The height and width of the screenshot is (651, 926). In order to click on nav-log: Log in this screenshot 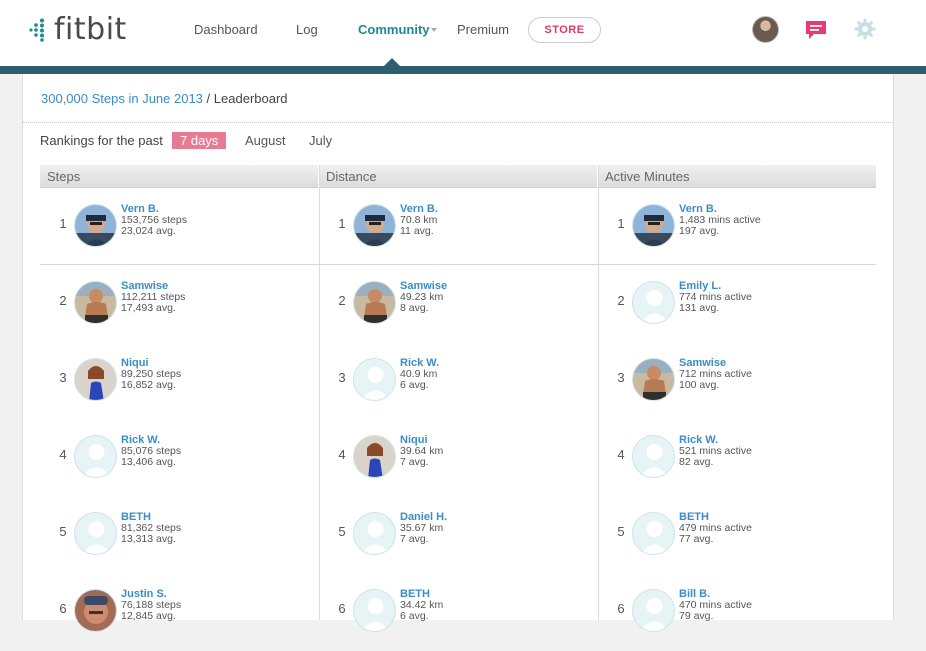, I will do `click(307, 29)`.